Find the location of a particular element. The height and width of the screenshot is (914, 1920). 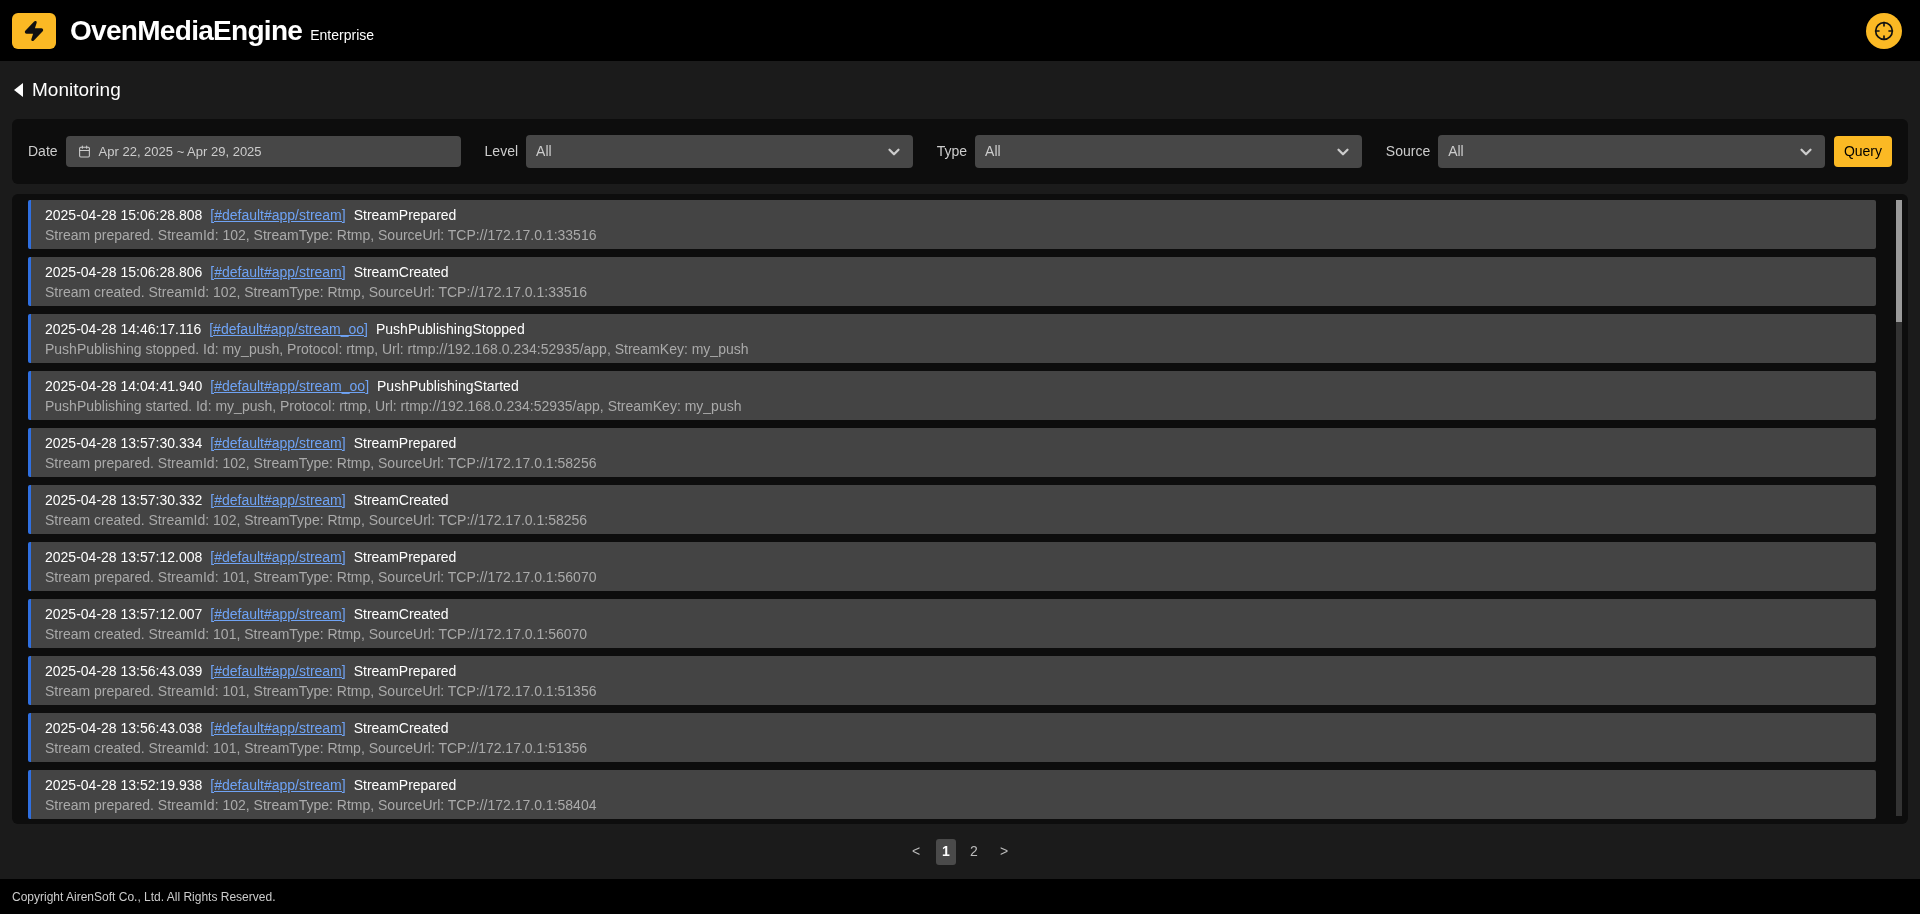

date-label: Date is located at coordinates (43, 151).